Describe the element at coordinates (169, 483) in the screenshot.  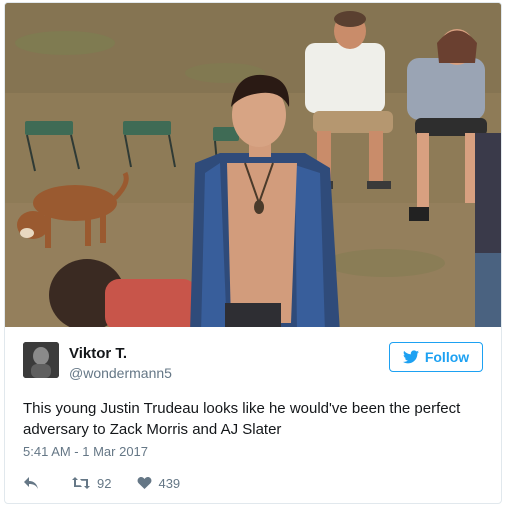
I see `like-count: 439` at that location.